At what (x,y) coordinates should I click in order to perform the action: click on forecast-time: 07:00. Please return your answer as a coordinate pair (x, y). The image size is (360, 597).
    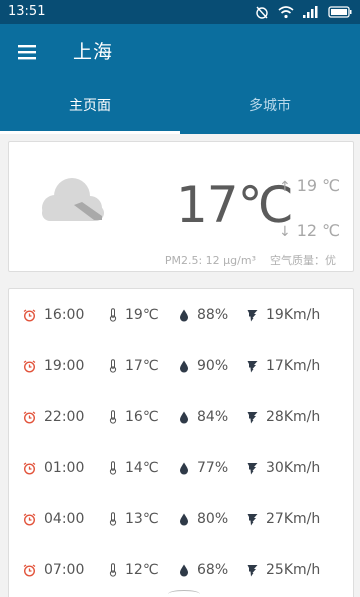
    Looking at the image, I should click on (53, 570).